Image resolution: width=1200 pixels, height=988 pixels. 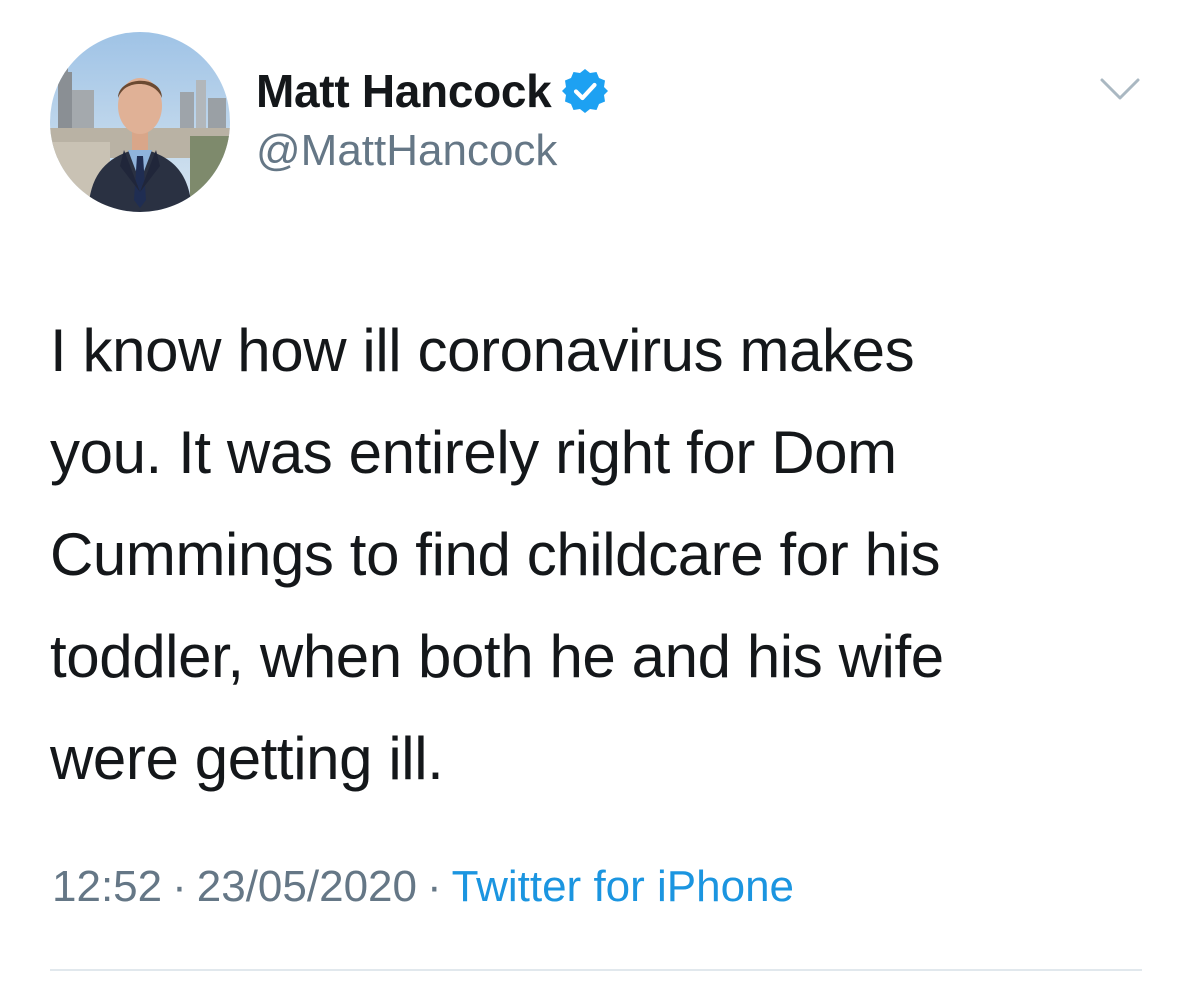 I want to click on tweet-text-line: you. It was entirely right for Dom, so click(x=473, y=452).